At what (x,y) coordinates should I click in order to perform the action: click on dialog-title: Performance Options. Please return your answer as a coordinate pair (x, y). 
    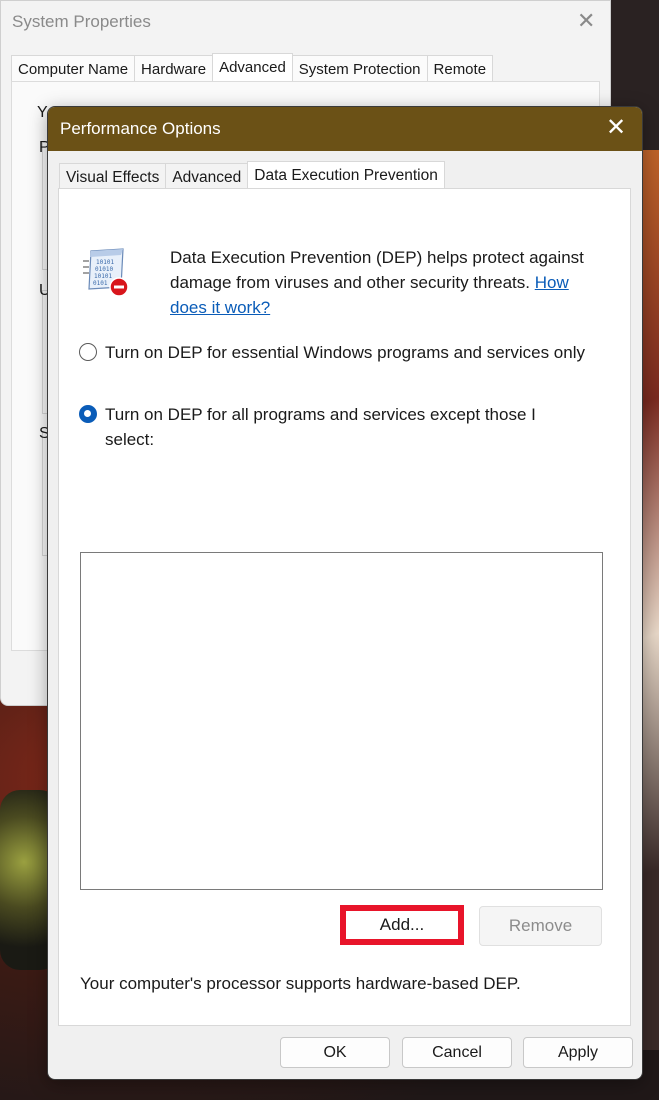
    Looking at the image, I should click on (140, 128).